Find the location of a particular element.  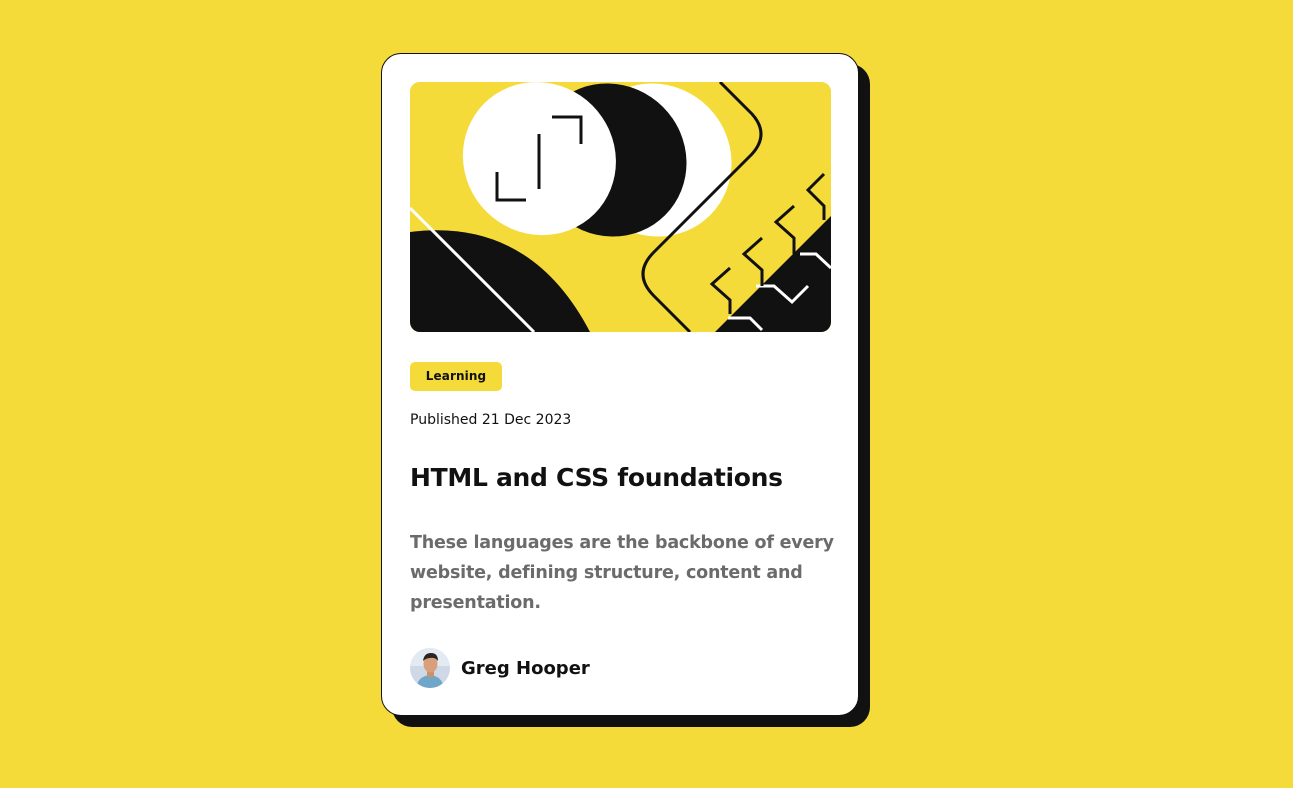

published-date: Published 21 Dec 2023 is located at coordinates (491, 420).